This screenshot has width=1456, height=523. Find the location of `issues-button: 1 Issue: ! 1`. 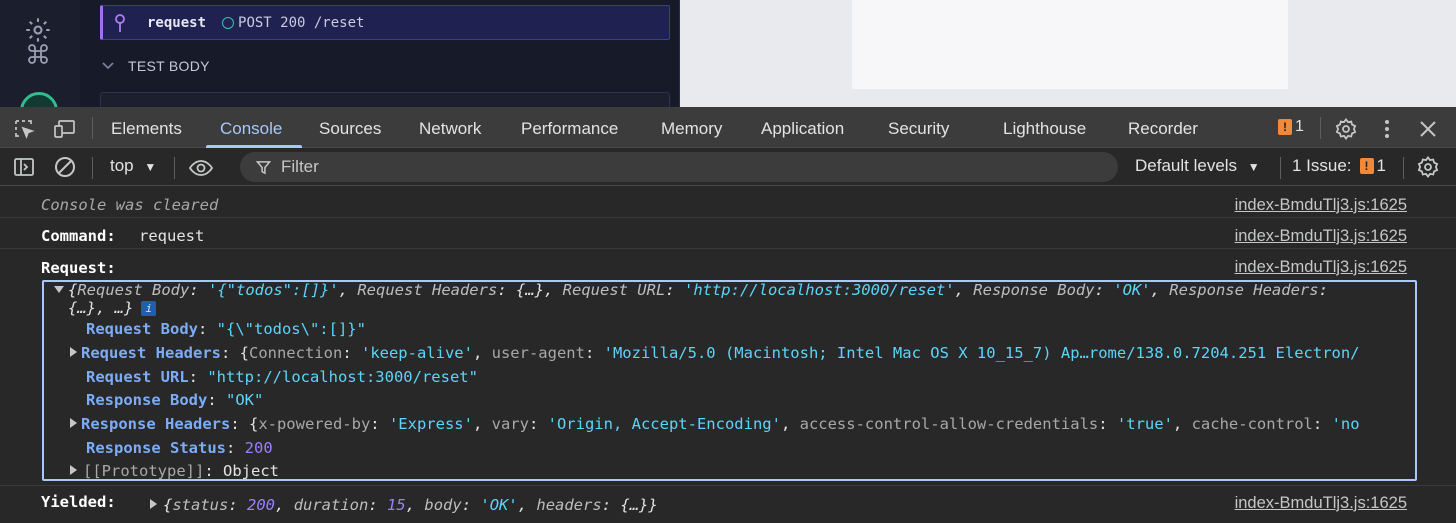

issues-button: 1 Issue: ! 1 is located at coordinates (1339, 166).